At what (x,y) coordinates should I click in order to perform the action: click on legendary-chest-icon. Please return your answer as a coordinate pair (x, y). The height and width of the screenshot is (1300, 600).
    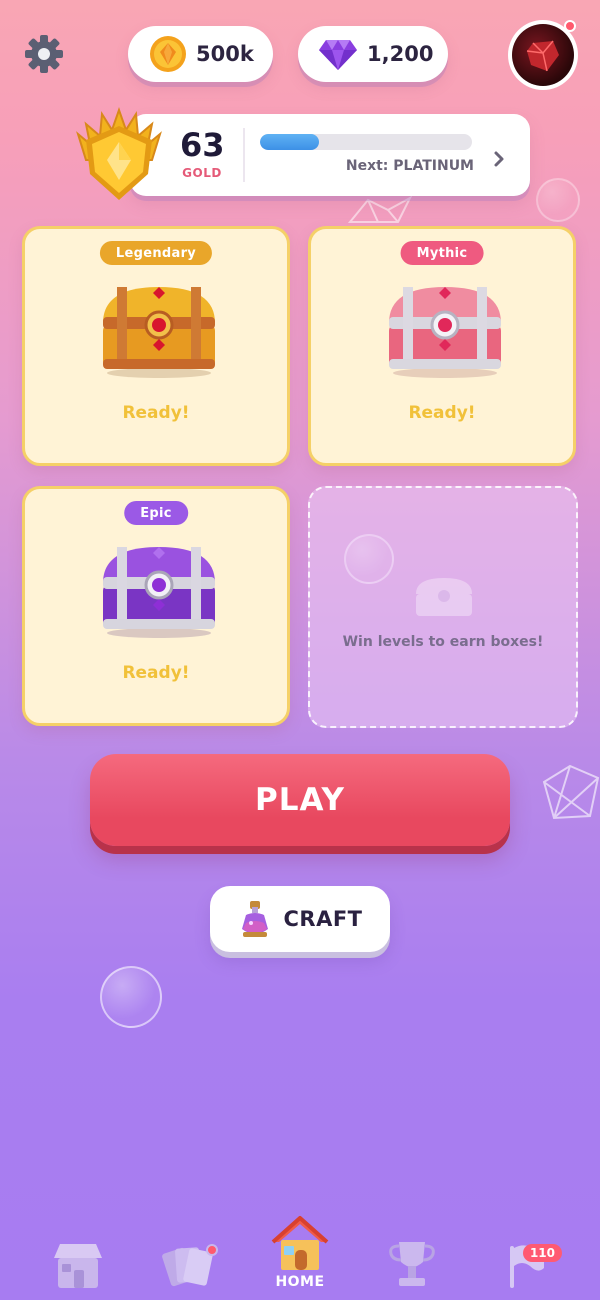
    Looking at the image, I should click on (159, 332).